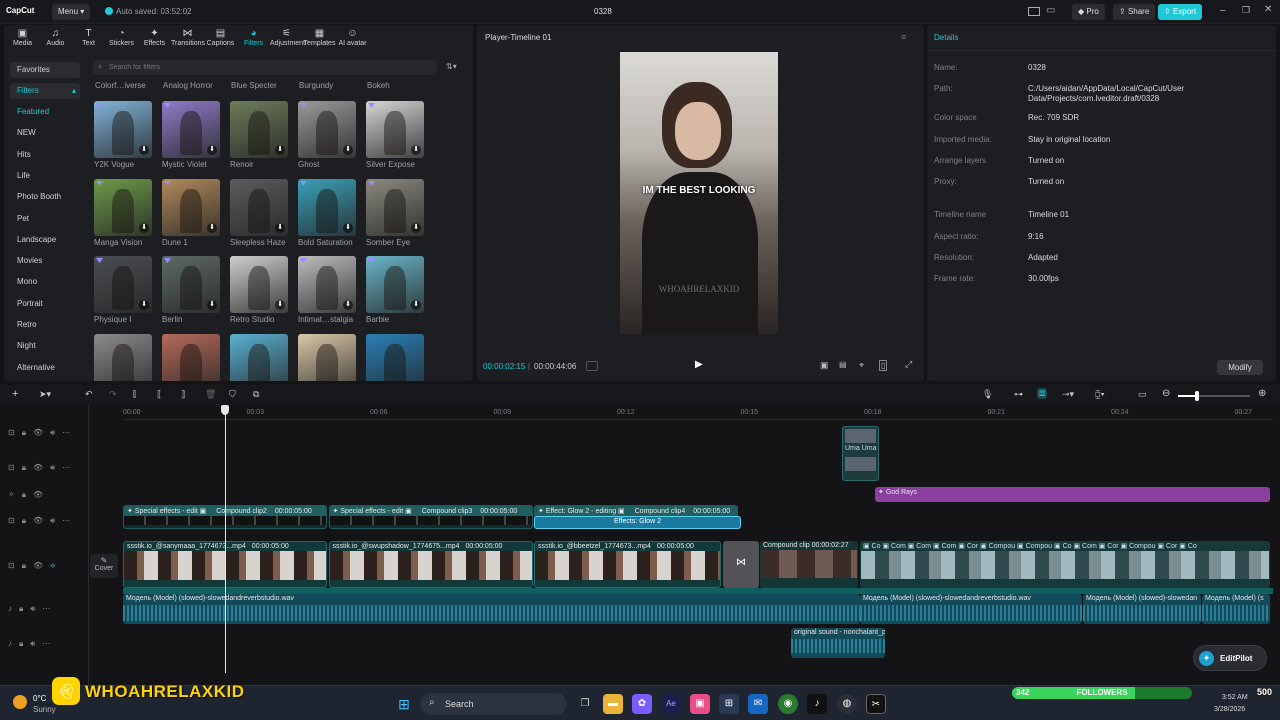  What do you see at coordinates (45, 368) in the screenshot?
I see `sidebar-item-alternative: Alternative` at bounding box center [45, 368].